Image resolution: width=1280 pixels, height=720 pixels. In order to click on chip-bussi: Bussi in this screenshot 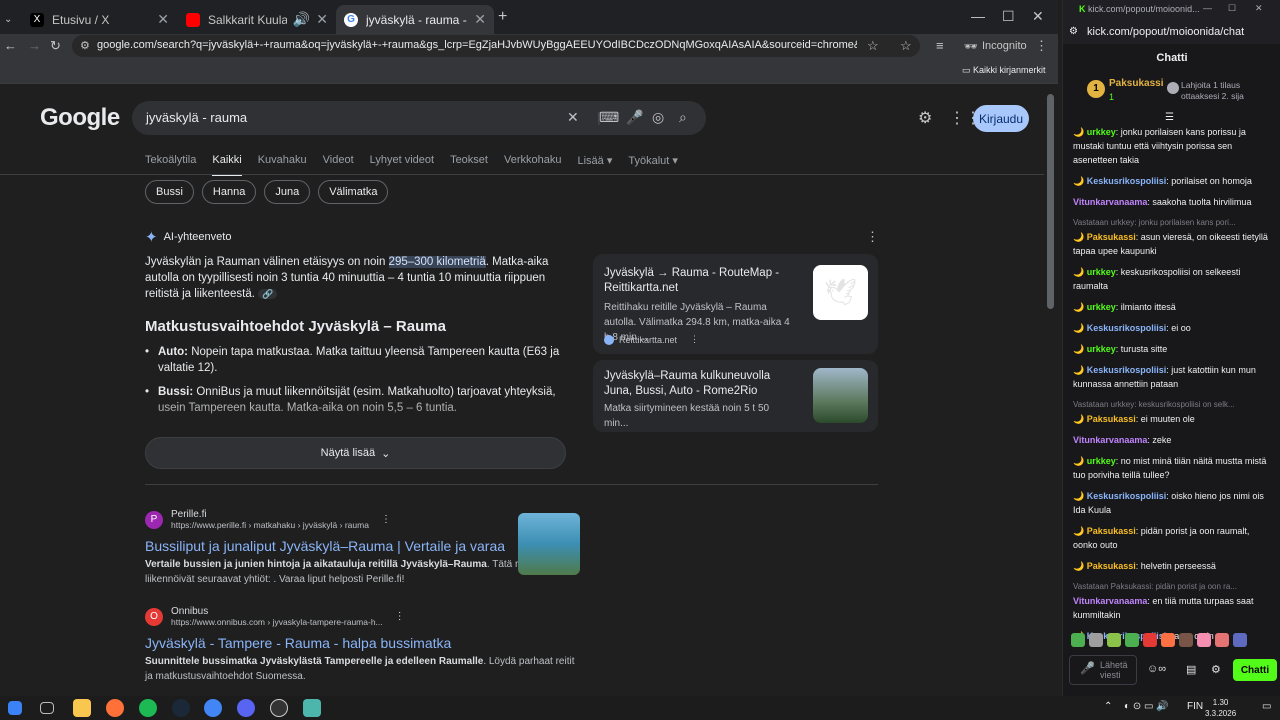, I will do `click(169, 192)`.